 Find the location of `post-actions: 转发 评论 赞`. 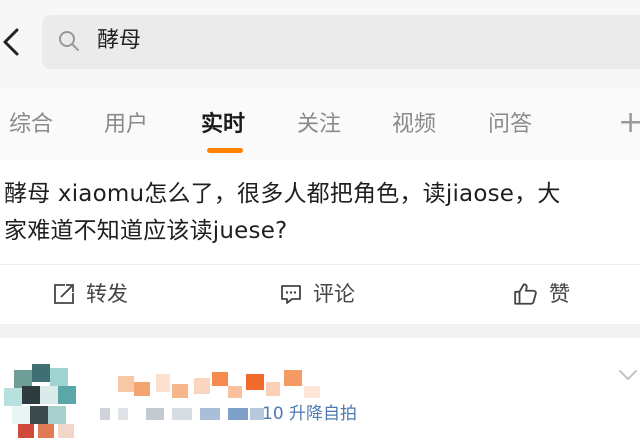

post-actions: 转发 评论 赞 is located at coordinates (320, 294).